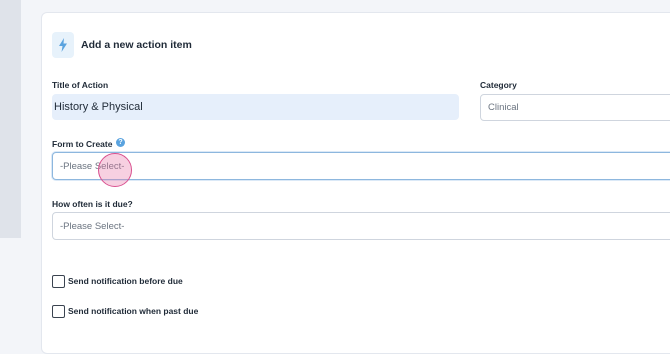 This screenshot has height=354, width=670. Describe the element at coordinates (575, 107) in the screenshot. I see `category-select: Clinical` at that location.